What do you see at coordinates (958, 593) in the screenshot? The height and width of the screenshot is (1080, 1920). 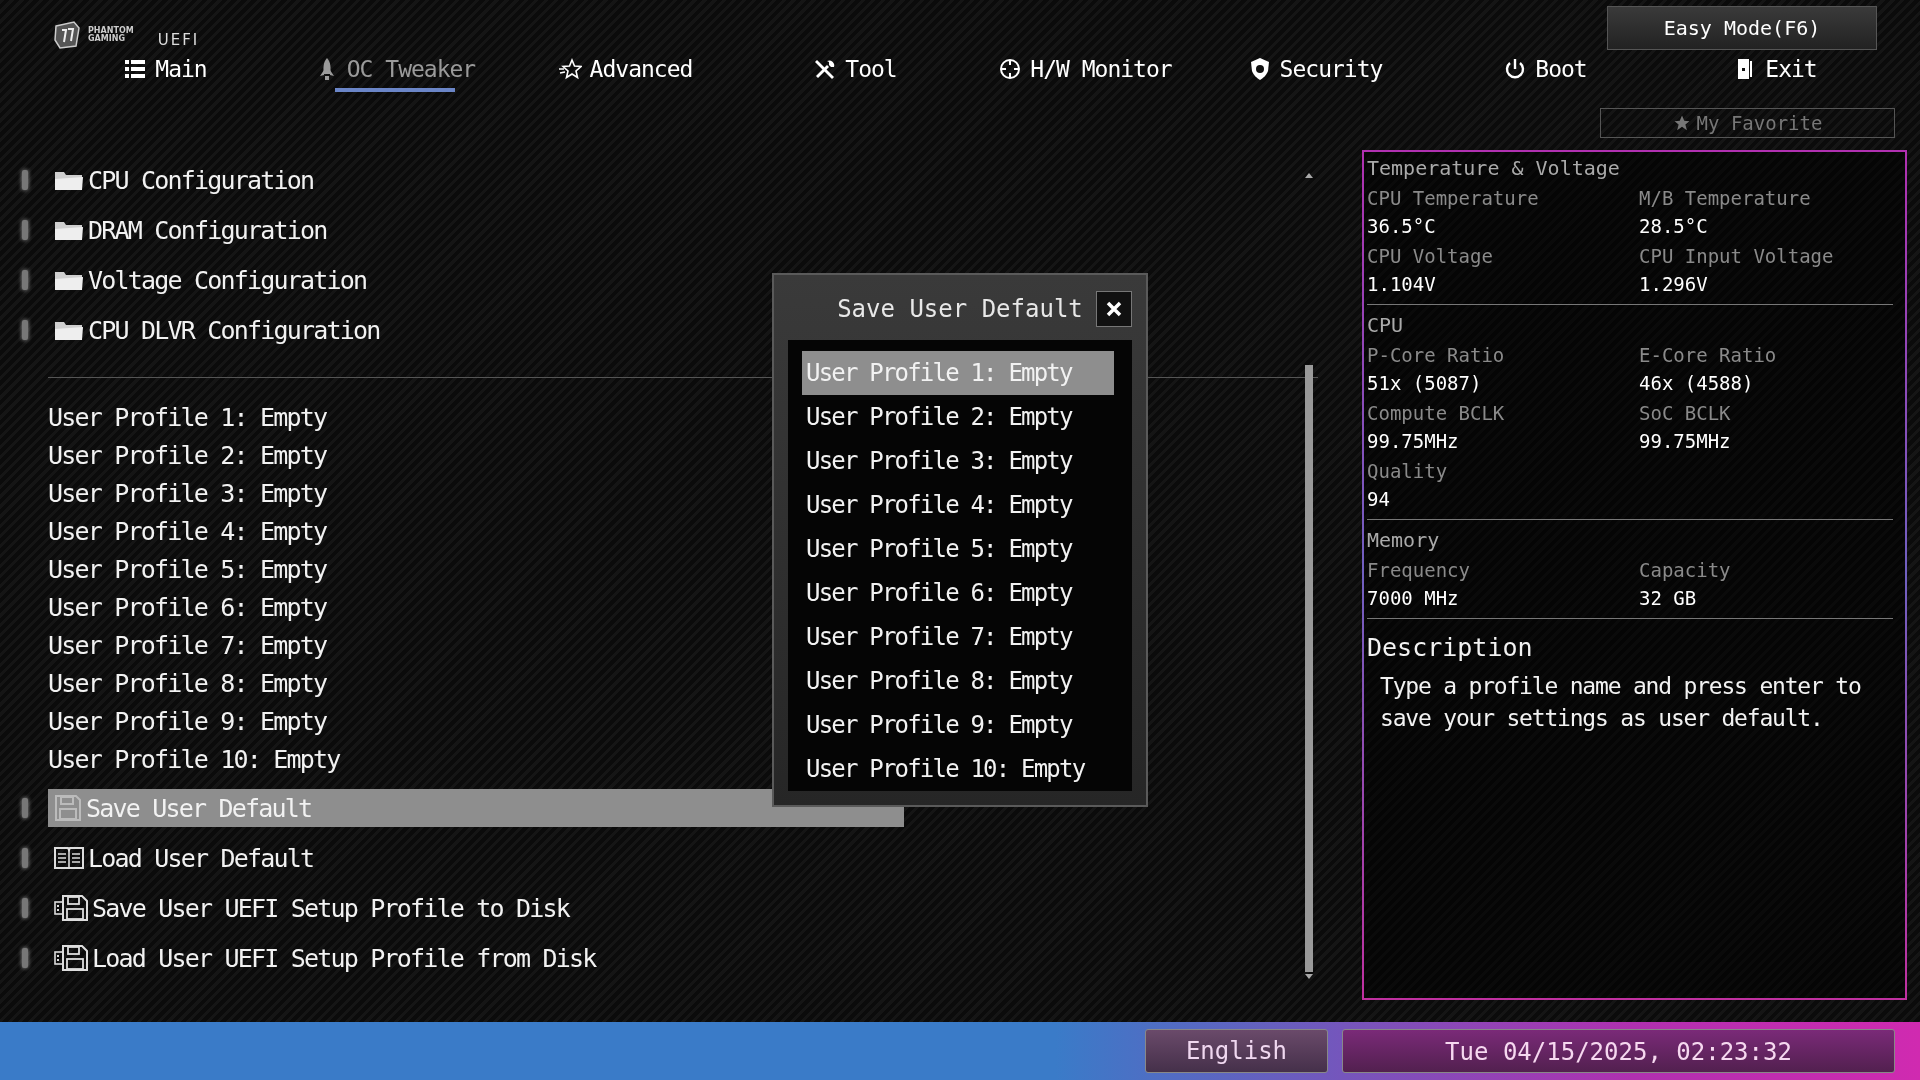 I see `profile-option: User Profile 6: Empty` at bounding box center [958, 593].